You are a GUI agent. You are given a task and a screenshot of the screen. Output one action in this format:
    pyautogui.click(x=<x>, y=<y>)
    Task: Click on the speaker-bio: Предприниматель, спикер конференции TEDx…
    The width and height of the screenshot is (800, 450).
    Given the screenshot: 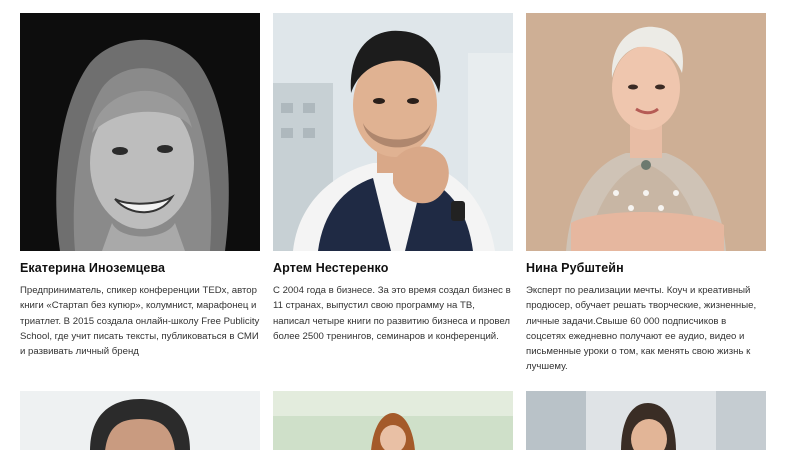 What is the action you would take?
    pyautogui.click(x=140, y=321)
    